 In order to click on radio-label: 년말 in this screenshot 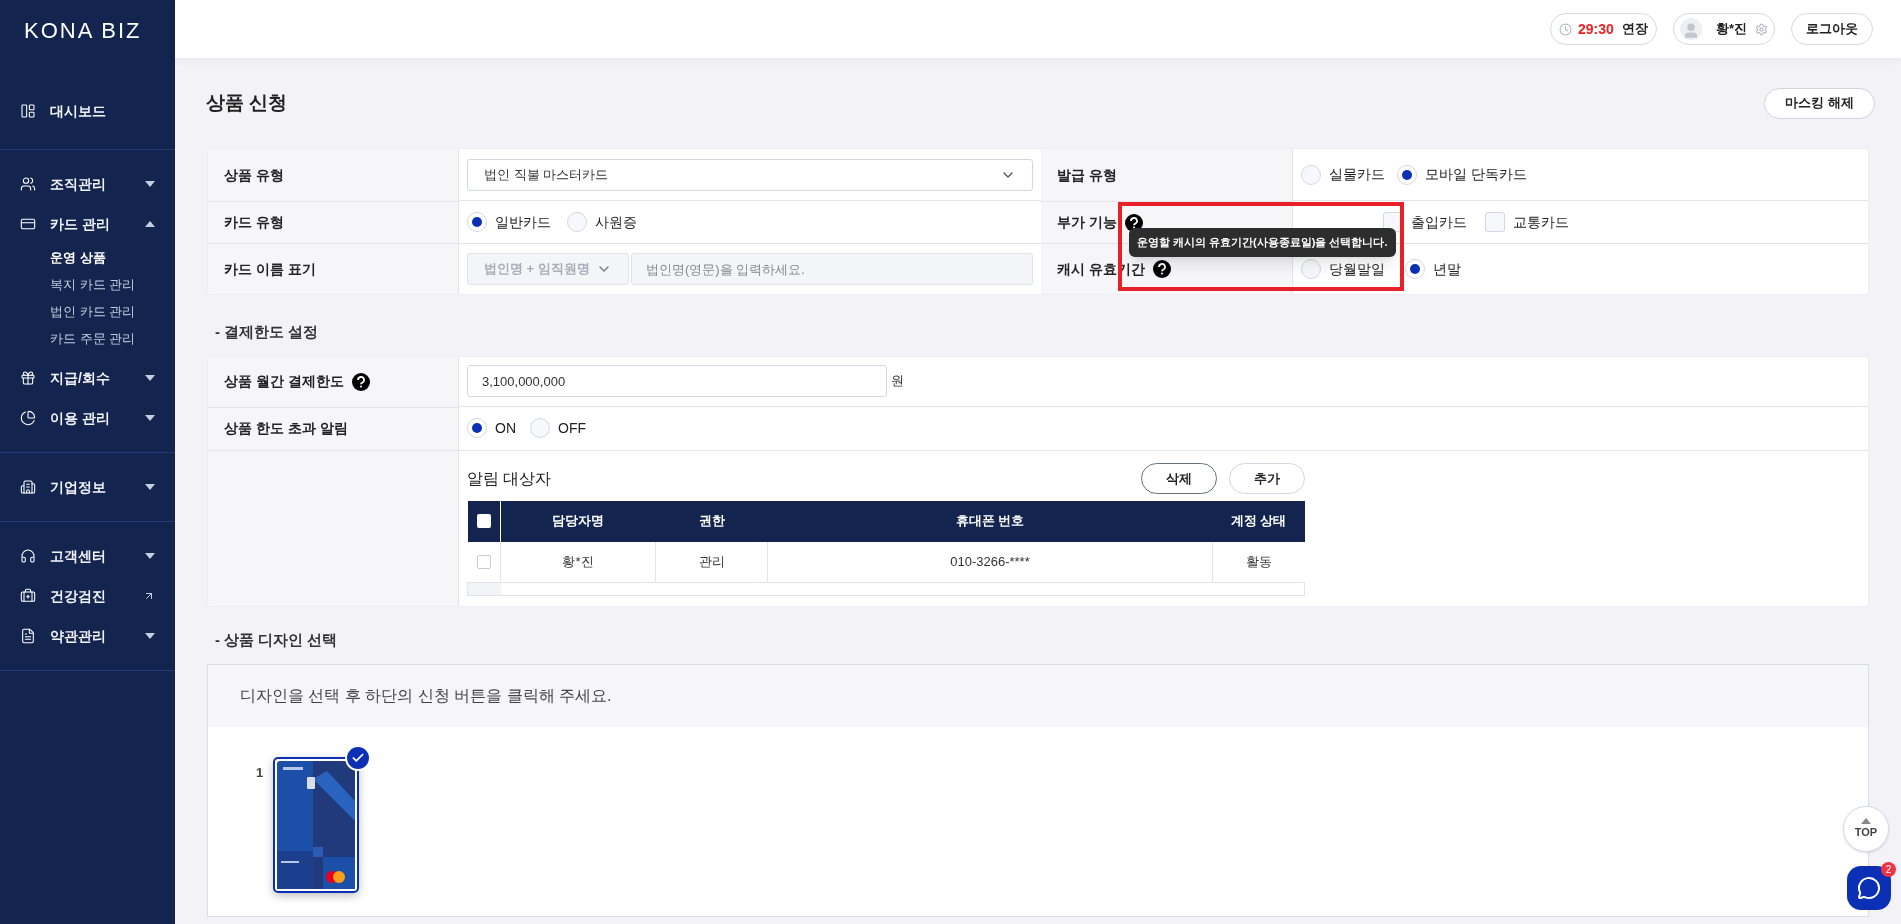, I will do `click(1447, 269)`.